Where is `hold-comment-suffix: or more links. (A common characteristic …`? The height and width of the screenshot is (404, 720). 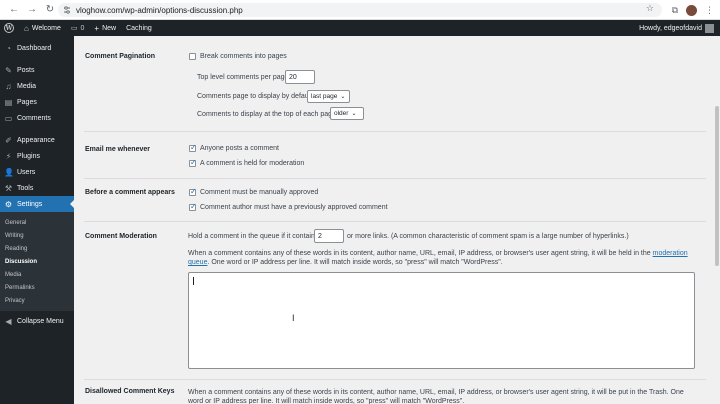
hold-comment-suffix: or more links. (A common characteristic … is located at coordinates (488, 236).